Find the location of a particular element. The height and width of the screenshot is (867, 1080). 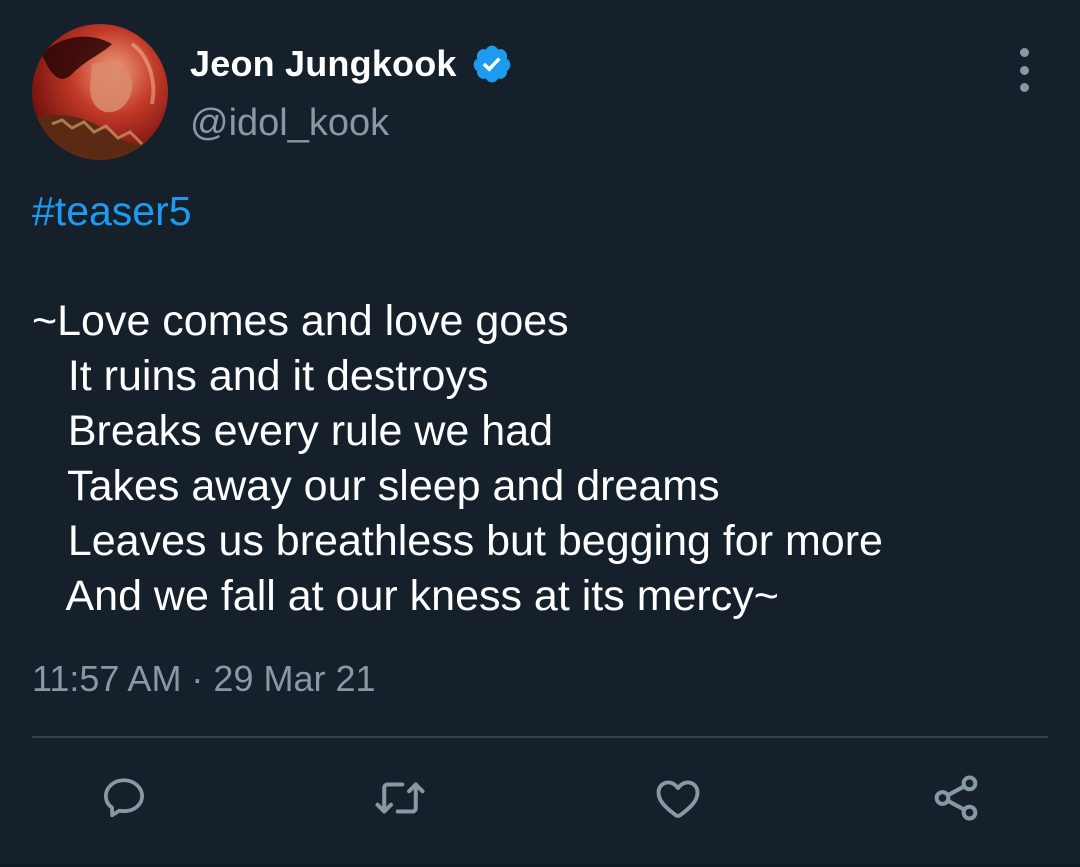

user-handle: @idol_kook is located at coordinates (289, 123).